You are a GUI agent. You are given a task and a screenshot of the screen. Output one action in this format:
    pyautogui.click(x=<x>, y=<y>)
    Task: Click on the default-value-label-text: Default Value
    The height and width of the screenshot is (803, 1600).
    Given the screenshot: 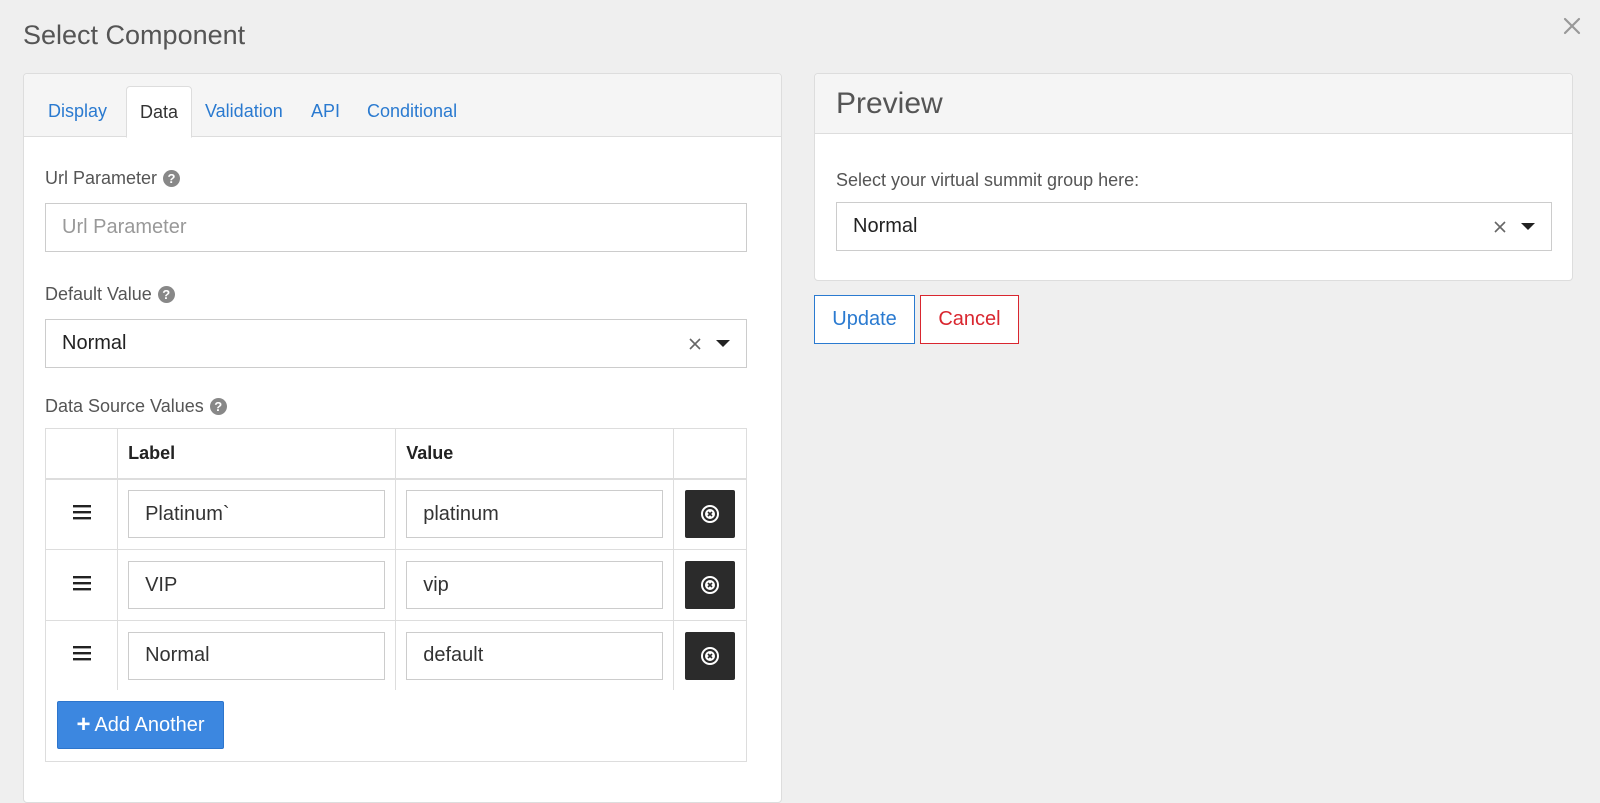 What is the action you would take?
    pyautogui.click(x=98, y=294)
    